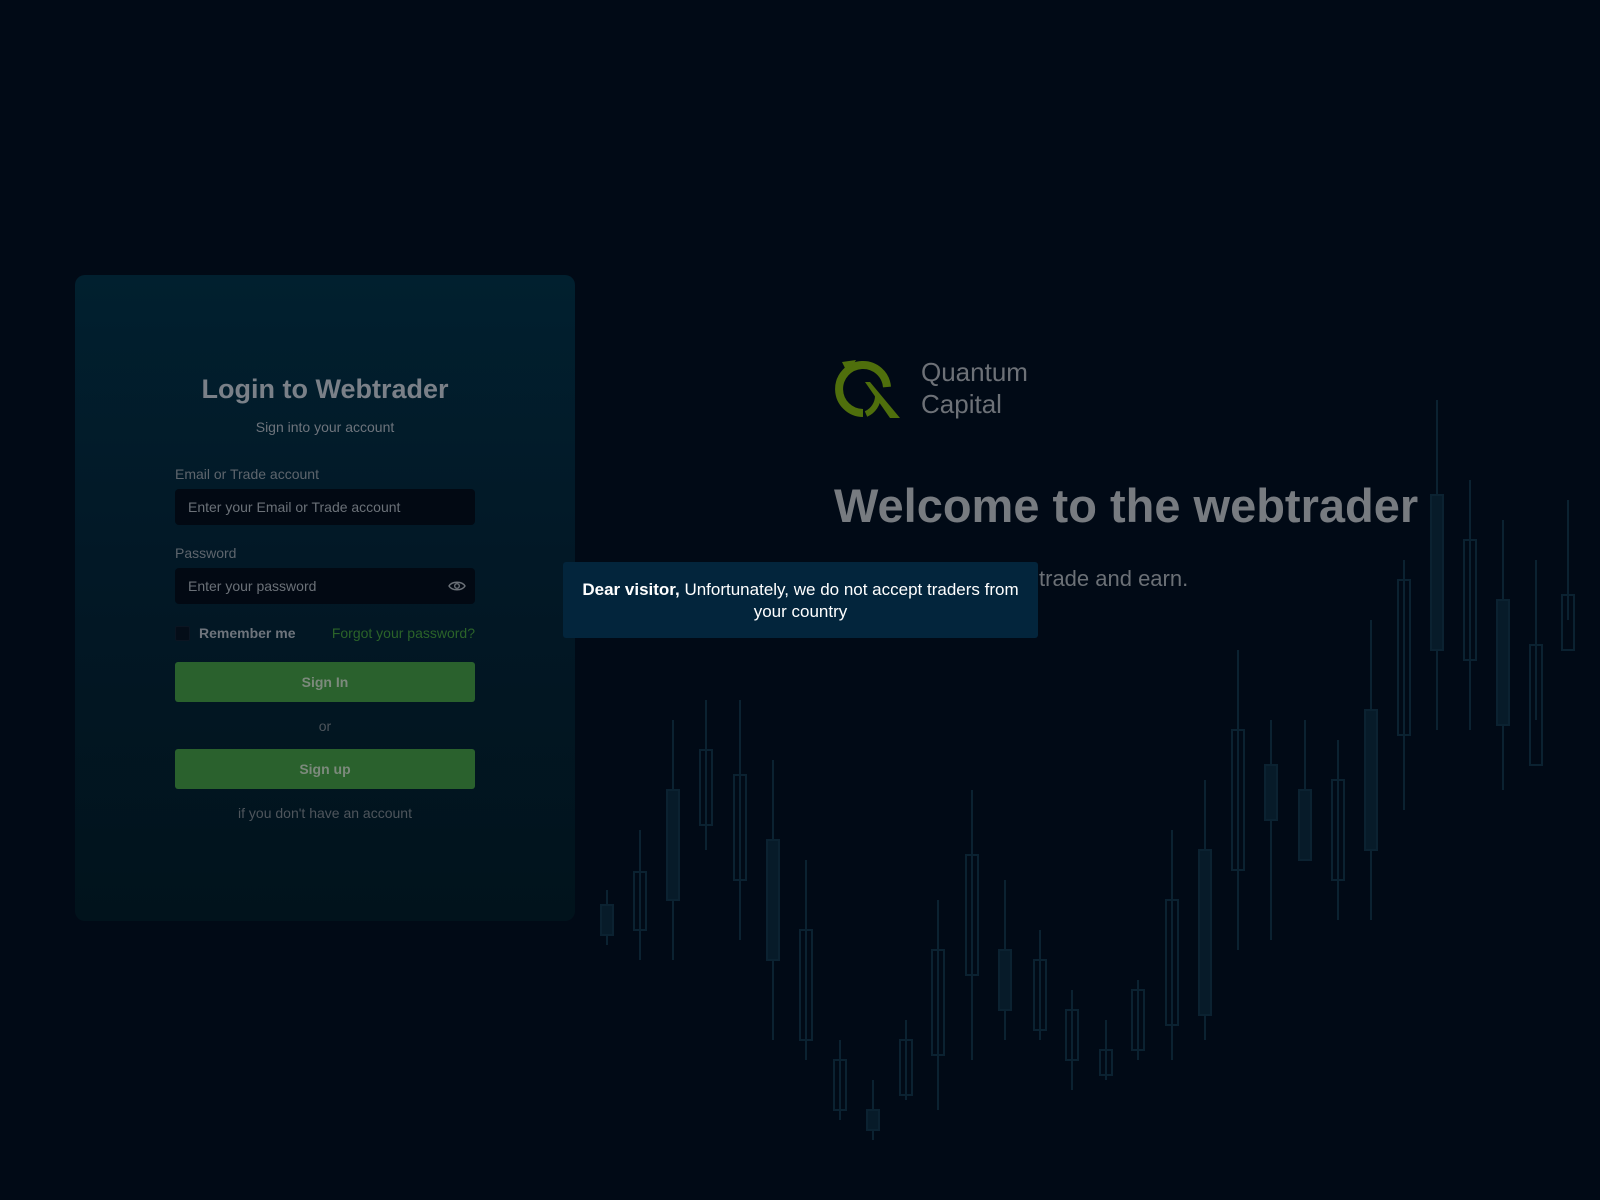  What do you see at coordinates (206, 553) in the screenshot?
I see `password-label: Password` at bounding box center [206, 553].